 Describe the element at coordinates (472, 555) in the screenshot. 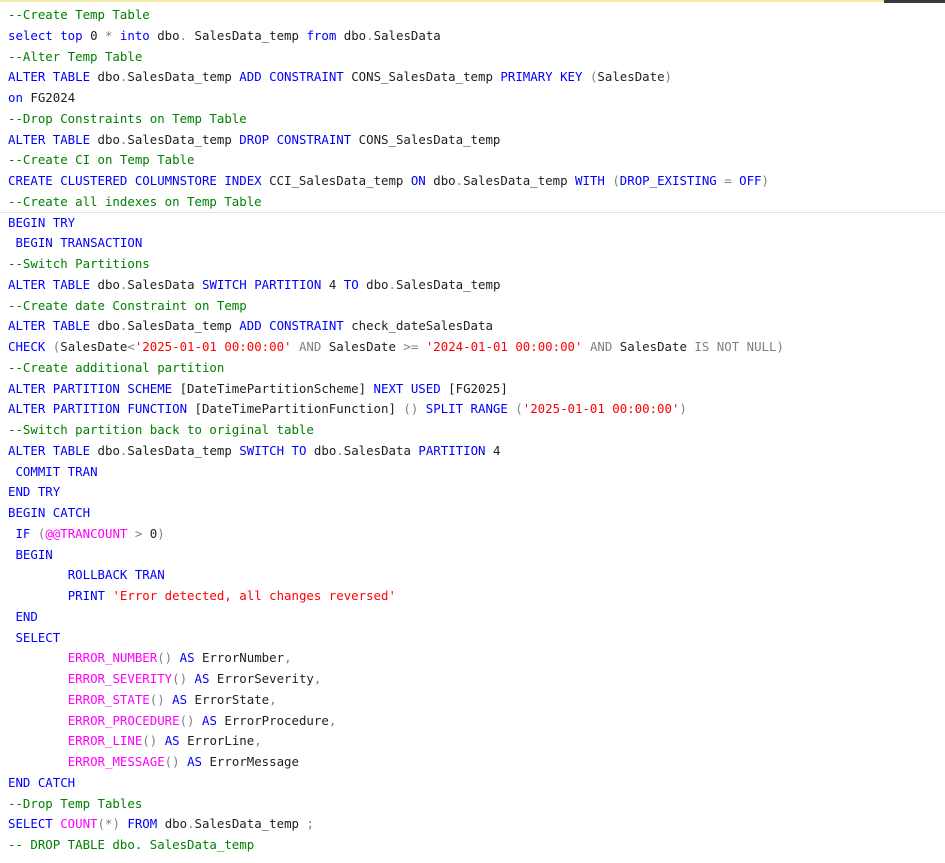

I see `code-line: BEGIN` at that location.